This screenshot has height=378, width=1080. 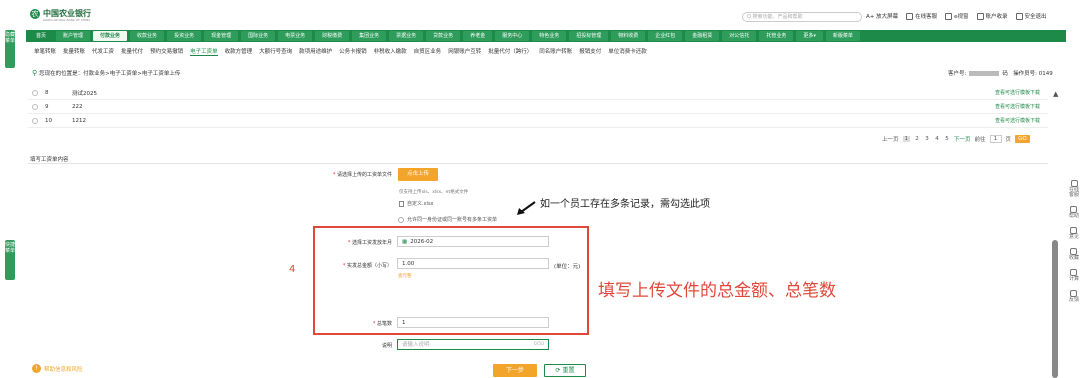 I want to click on page-button: 4, so click(x=937, y=139).